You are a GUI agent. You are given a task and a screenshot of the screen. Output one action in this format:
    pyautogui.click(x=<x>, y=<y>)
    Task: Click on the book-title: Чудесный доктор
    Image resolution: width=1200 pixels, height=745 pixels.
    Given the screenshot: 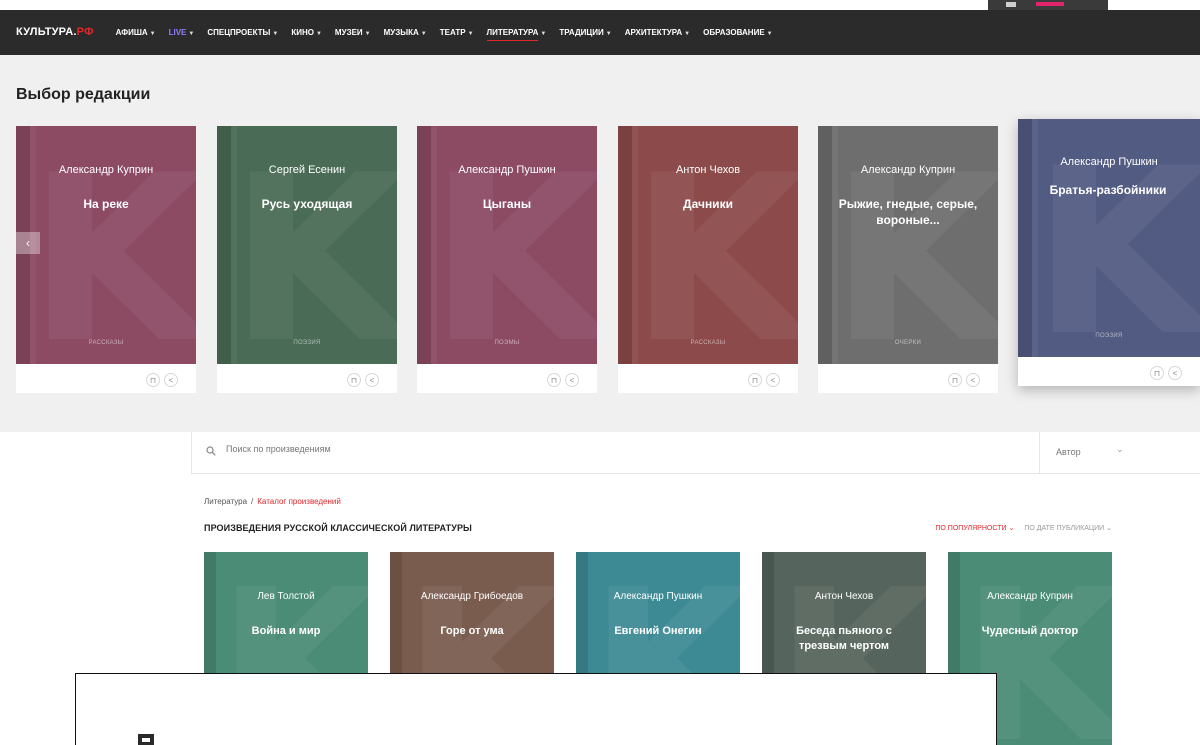 What is the action you would take?
    pyautogui.click(x=1030, y=631)
    